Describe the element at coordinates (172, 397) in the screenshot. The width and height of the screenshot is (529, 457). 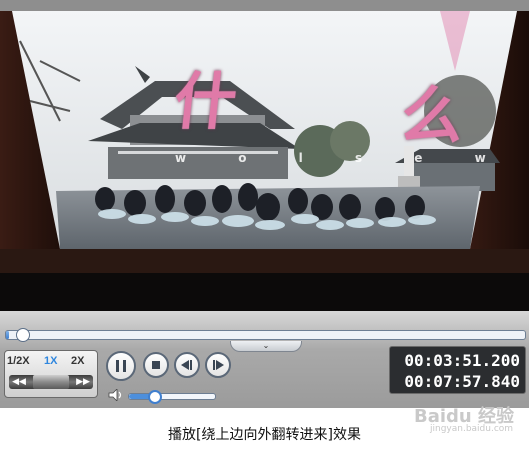
I see `volume-slider` at that location.